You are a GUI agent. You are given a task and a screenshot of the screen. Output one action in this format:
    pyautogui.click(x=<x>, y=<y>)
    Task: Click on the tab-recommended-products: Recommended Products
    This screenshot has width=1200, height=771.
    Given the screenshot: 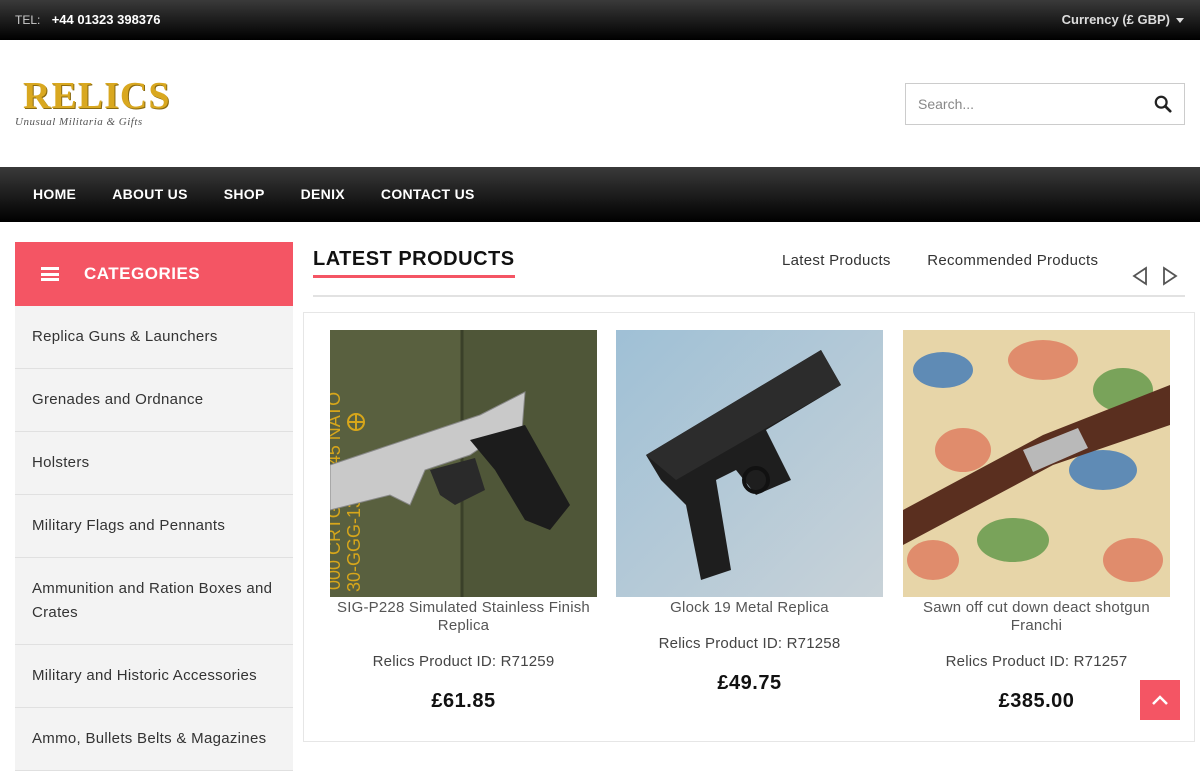 What is the action you would take?
    pyautogui.click(x=1012, y=260)
    